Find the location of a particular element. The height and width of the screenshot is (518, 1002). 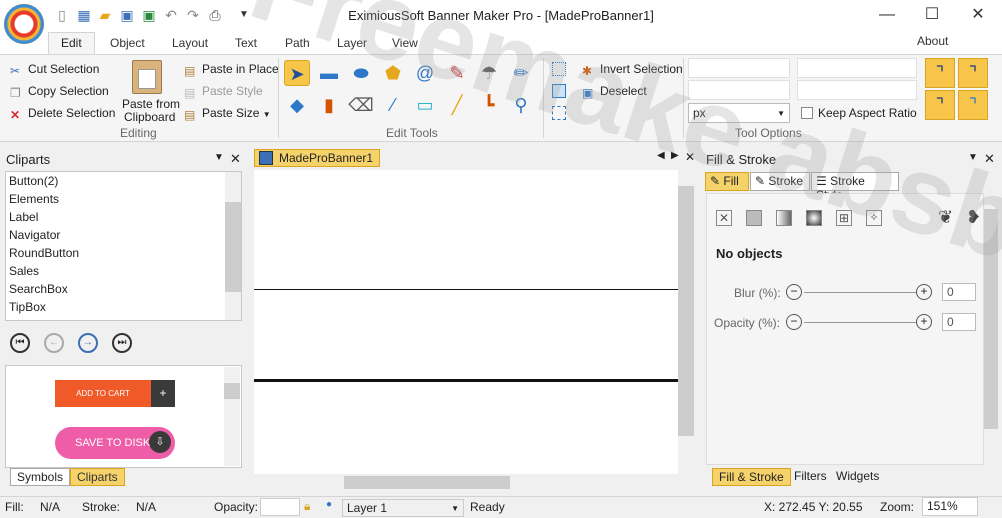

tab-edit: Edit is located at coordinates (71, 43).